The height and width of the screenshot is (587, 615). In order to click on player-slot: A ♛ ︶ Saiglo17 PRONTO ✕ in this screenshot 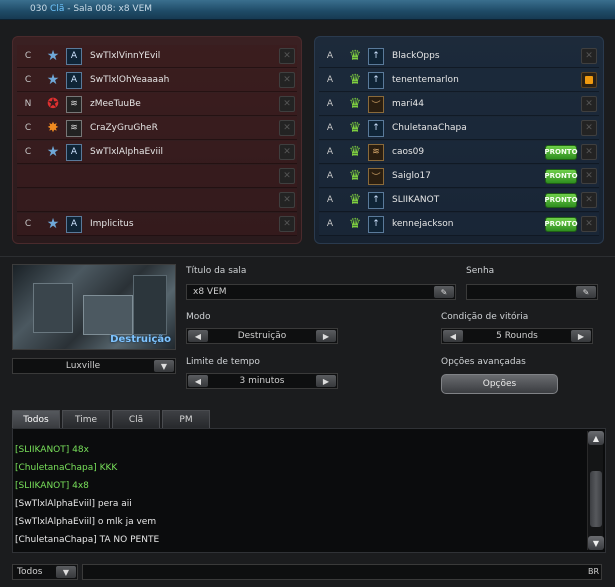, I will do `click(459, 176)`.